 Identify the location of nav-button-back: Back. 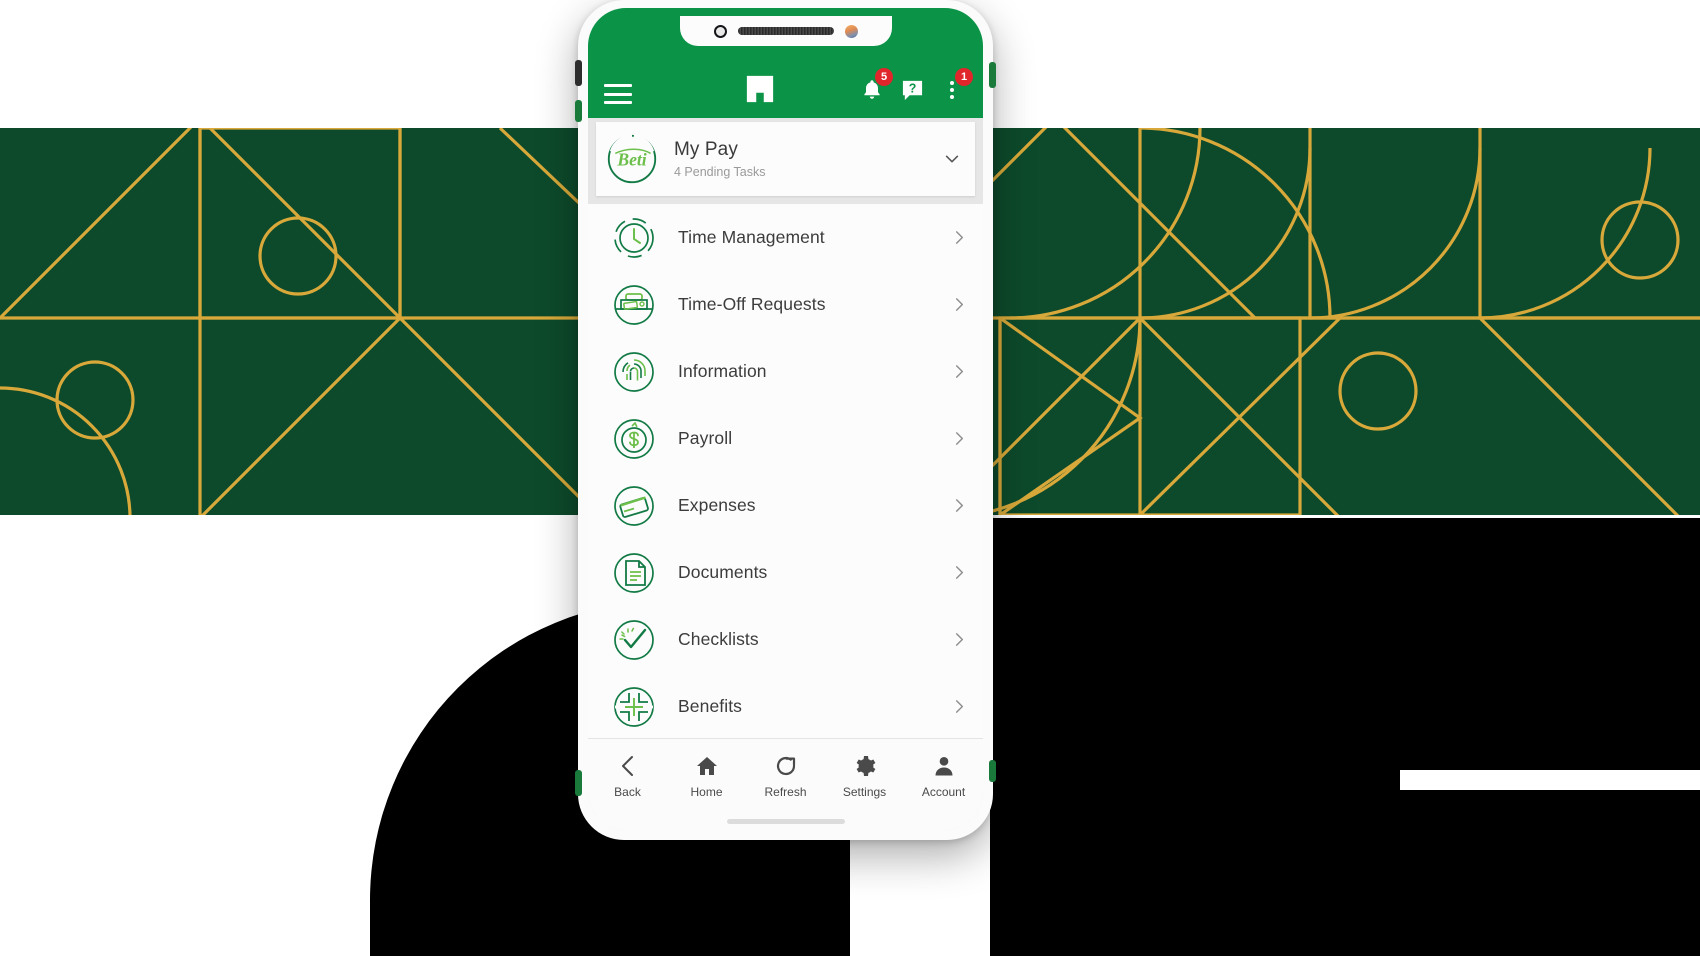
(627, 776).